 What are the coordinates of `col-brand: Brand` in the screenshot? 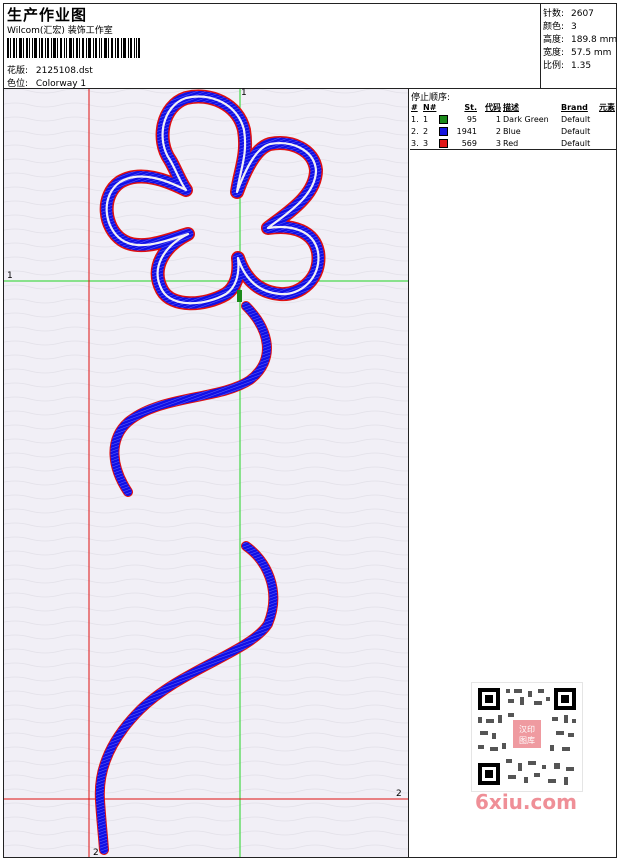 It's located at (574, 107).